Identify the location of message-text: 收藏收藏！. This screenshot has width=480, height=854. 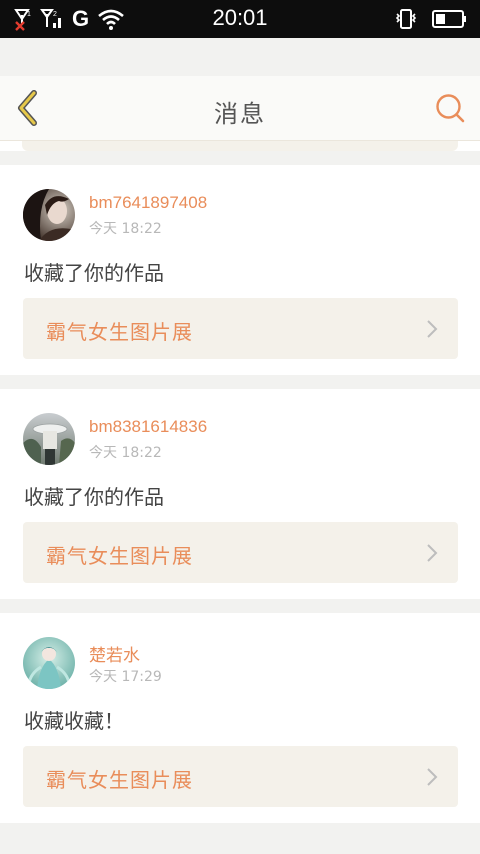
(74, 721).